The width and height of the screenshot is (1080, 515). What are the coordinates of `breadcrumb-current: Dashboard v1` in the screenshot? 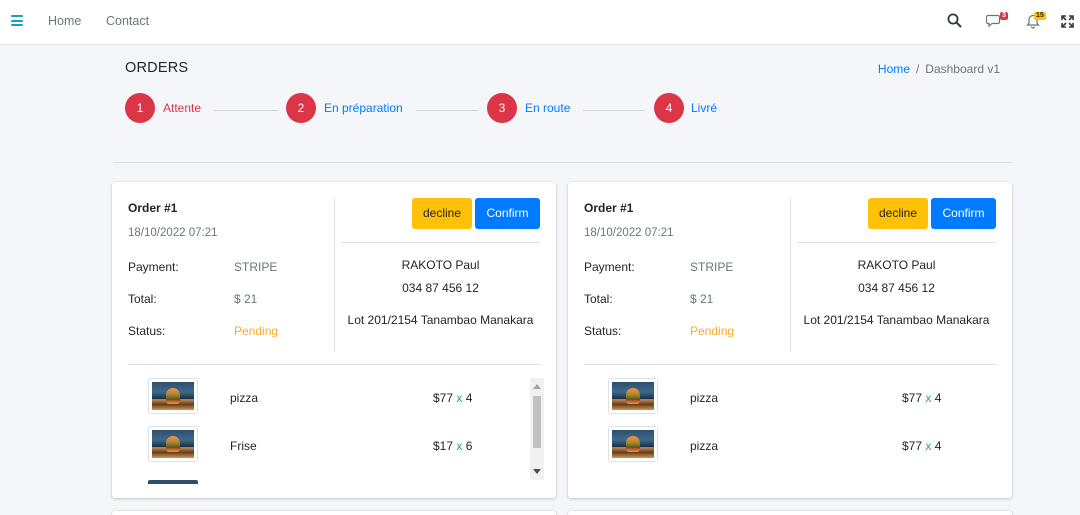 It's located at (962, 69).